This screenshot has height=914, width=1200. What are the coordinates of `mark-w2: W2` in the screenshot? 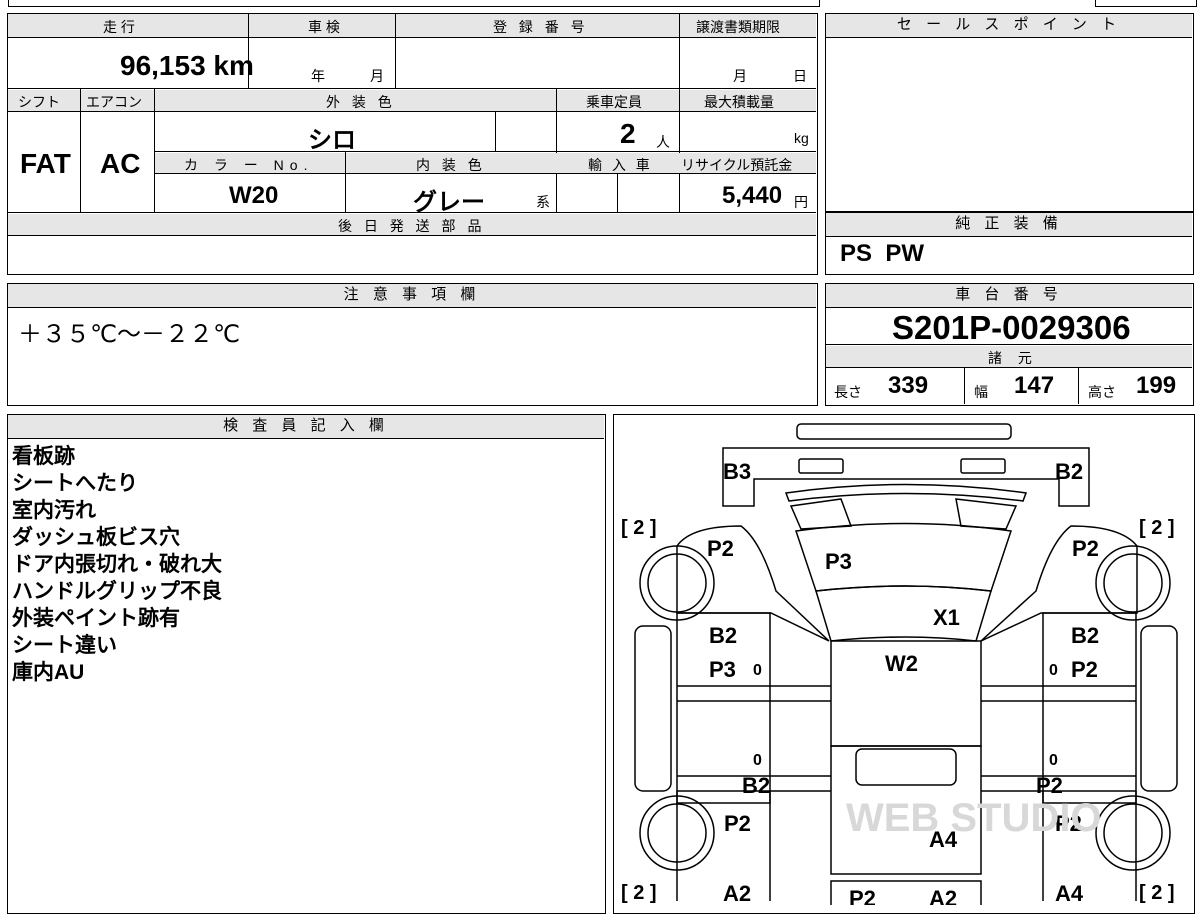 It's located at (901, 663).